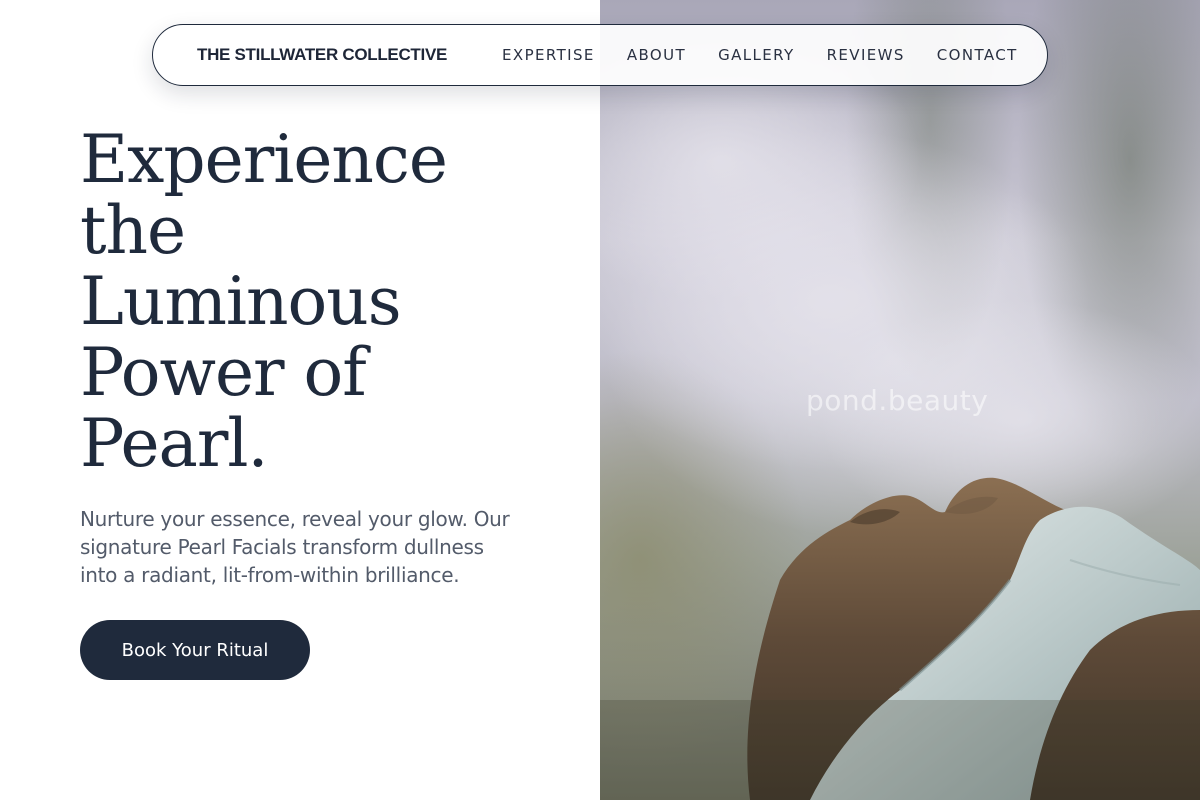  What do you see at coordinates (223, 372) in the screenshot?
I see `headline-line: Power of` at bounding box center [223, 372].